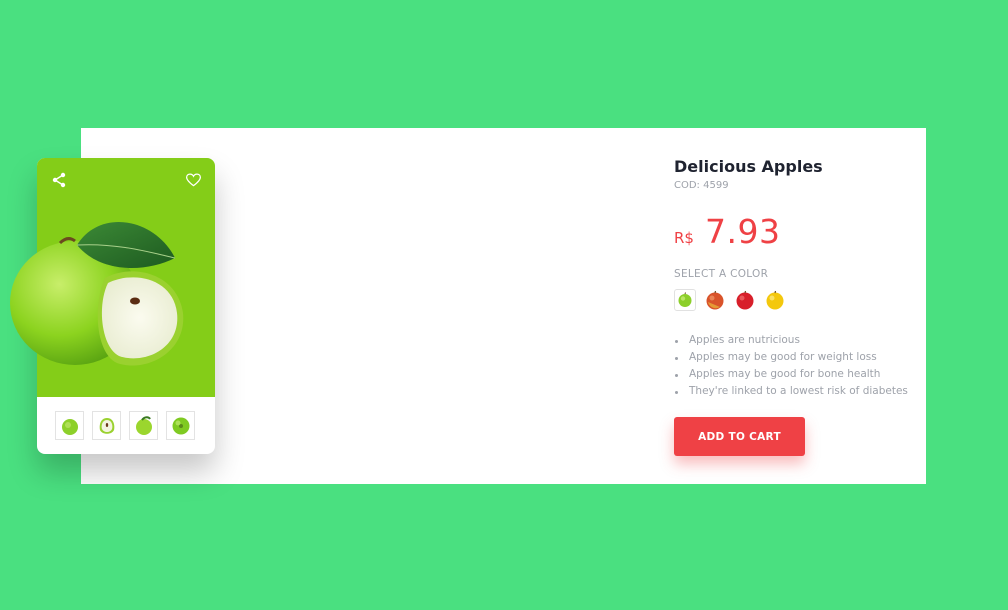 The height and width of the screenshot is (610, 1008). Describe the element at coordinates (685, 300) in the screenshot. I see `color-option-green` at that location.